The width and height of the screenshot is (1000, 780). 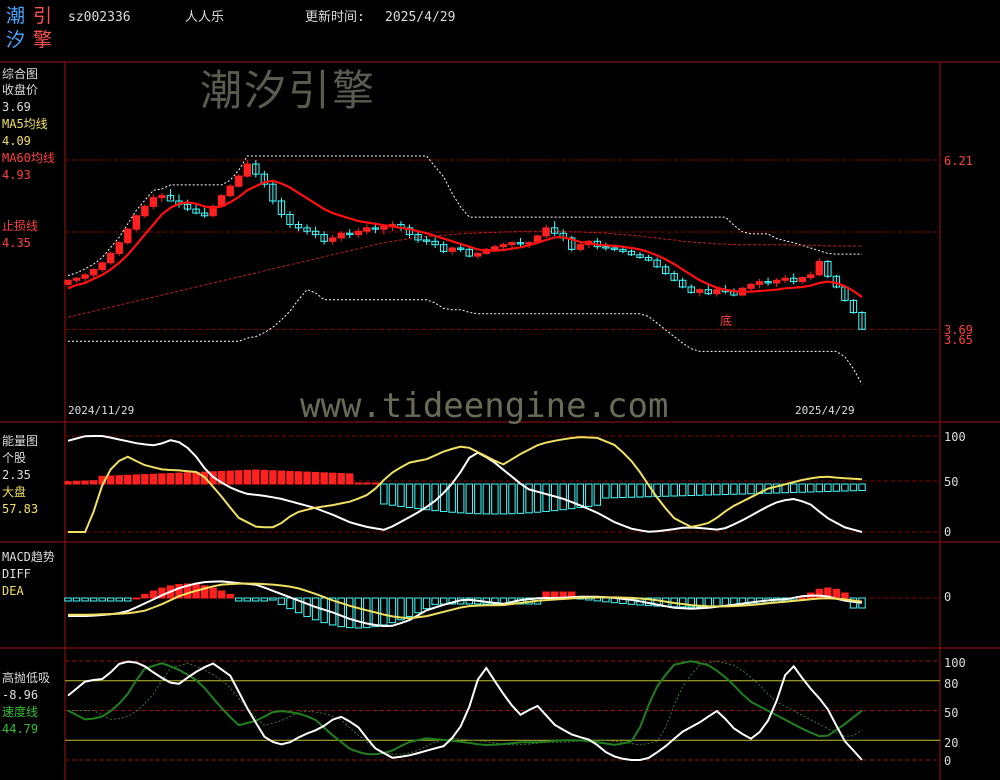 I want to click on ma60-value: 4.93, so click(x=16, y=175).